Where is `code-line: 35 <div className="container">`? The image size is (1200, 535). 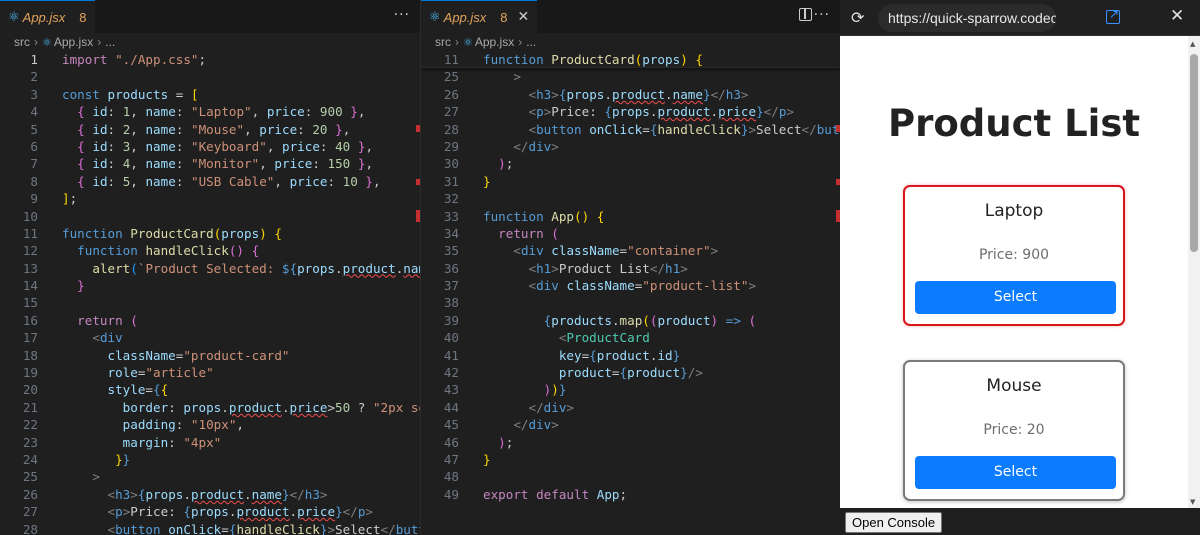
code-line: 35 <div className="container"> is located at coordinates (630, 250).